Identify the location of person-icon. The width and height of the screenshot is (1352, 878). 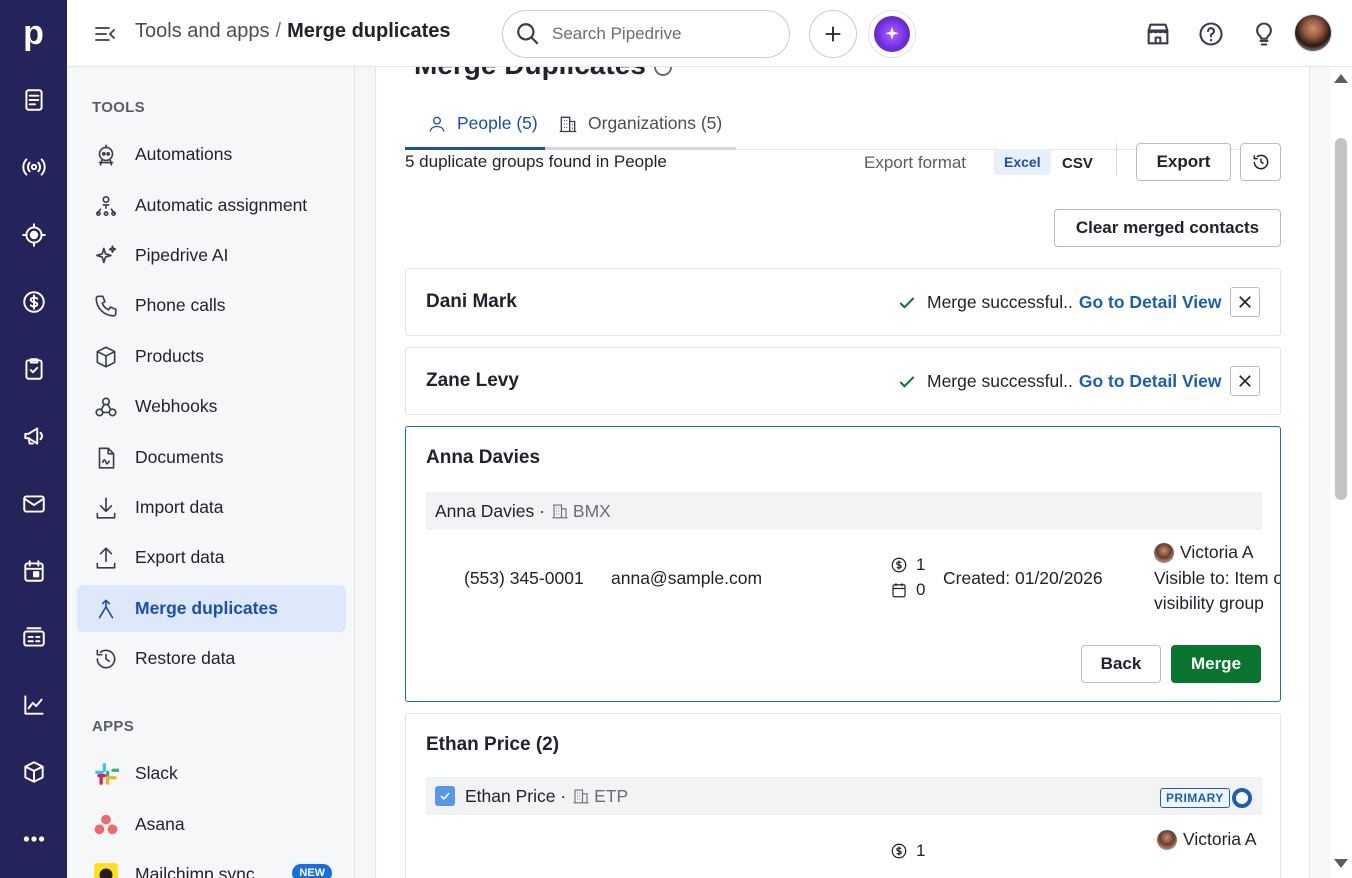
(437, 124).